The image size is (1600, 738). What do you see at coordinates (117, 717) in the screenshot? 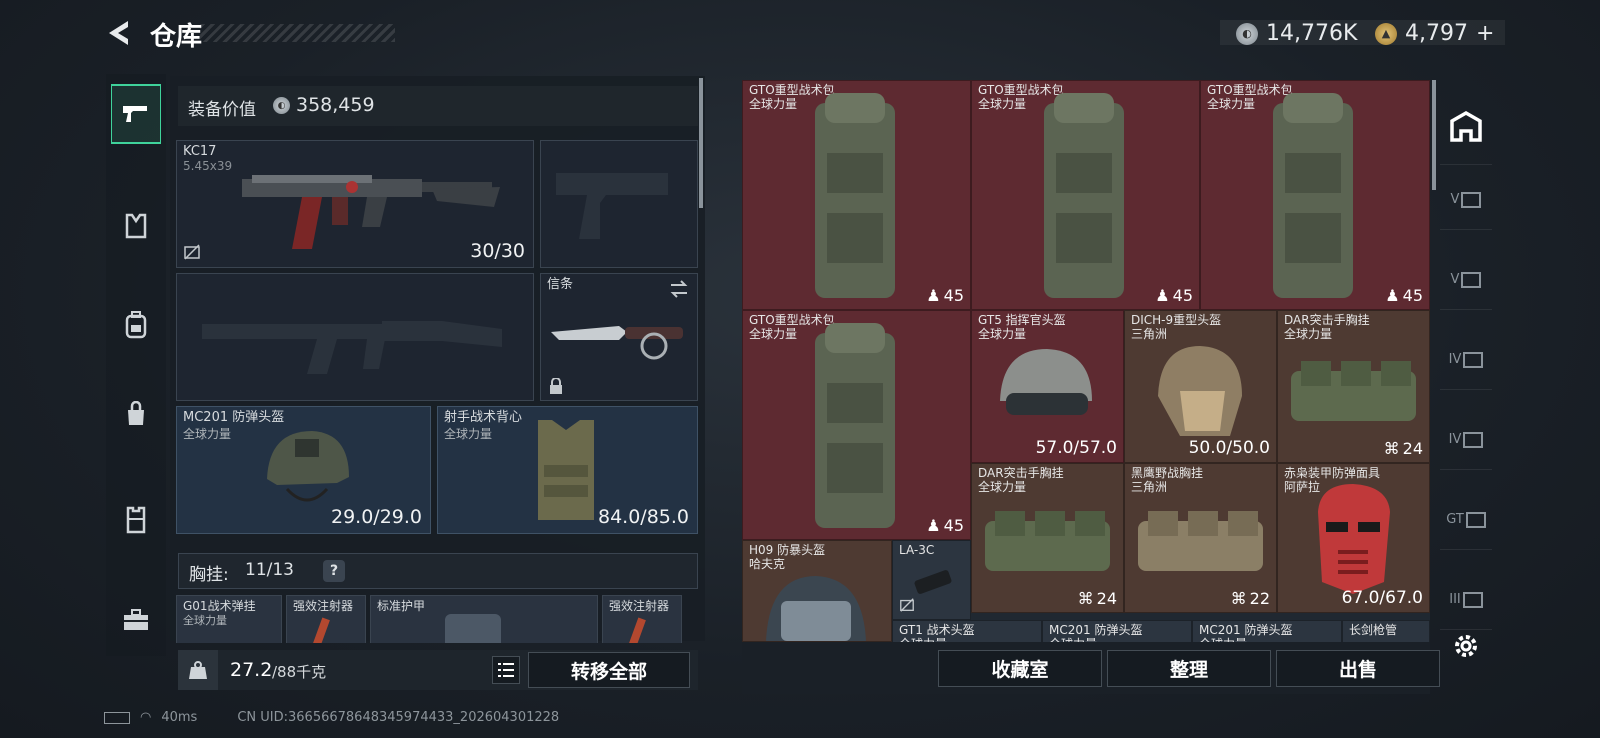
I see `battery-icon` at bounding box center [117, 717].